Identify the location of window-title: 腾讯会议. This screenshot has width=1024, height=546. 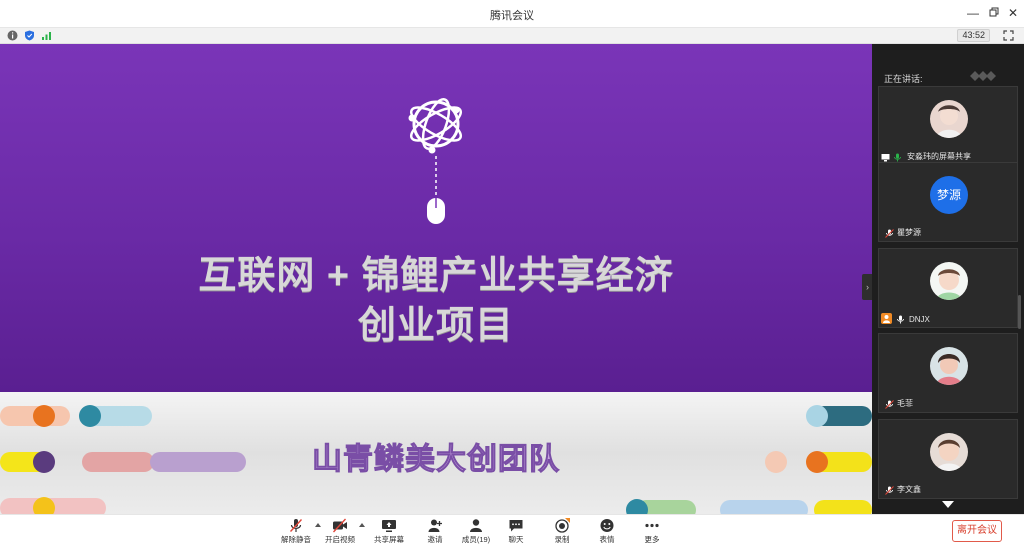
(512, 16).